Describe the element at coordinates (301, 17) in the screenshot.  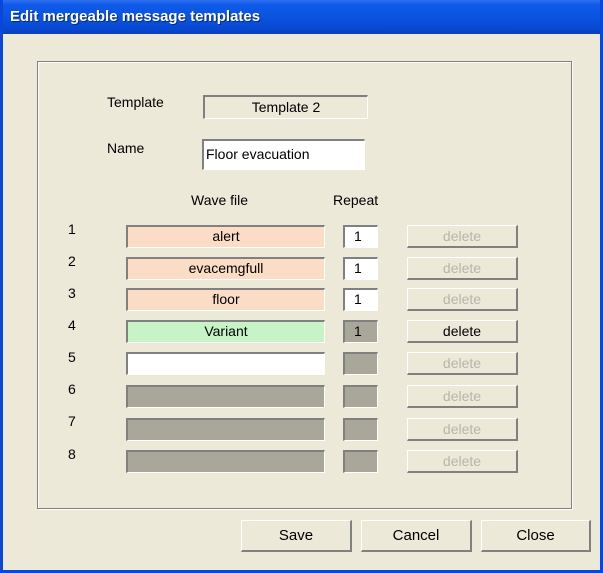
I see `title-bar: Edit mergeable message templates` at that location.